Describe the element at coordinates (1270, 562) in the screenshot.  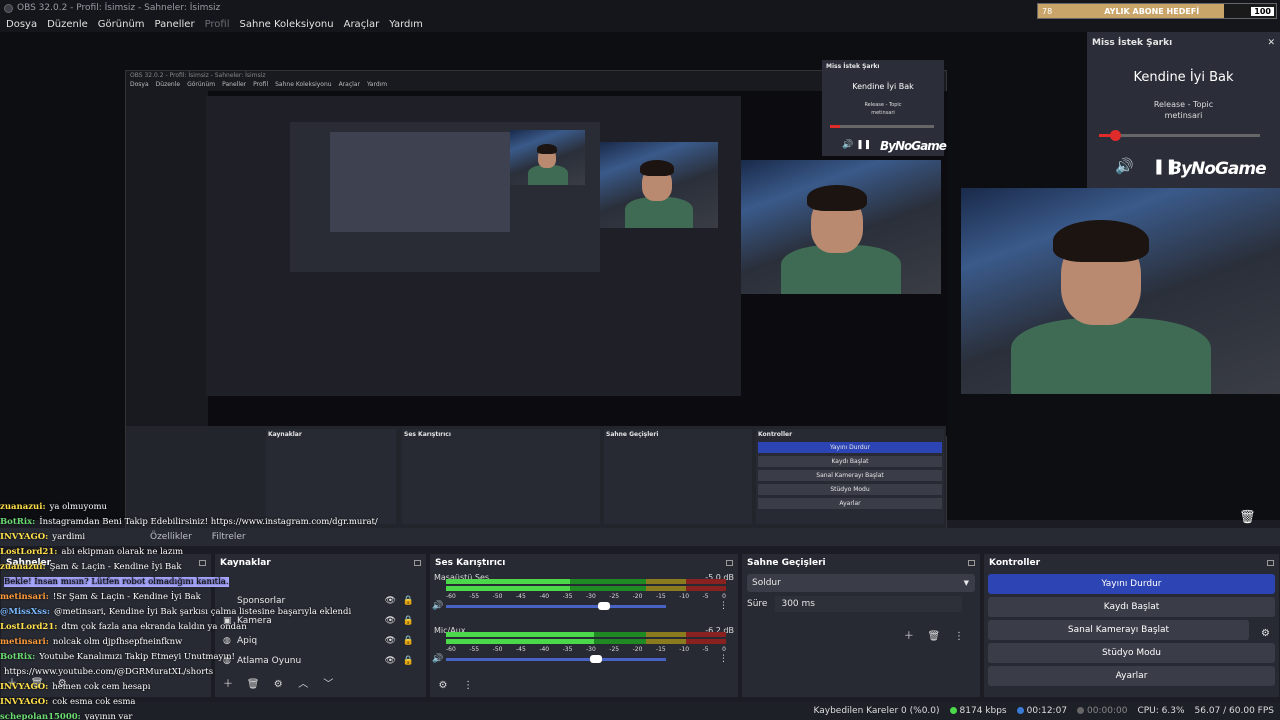
I see `controls-popout-icon` at that location.